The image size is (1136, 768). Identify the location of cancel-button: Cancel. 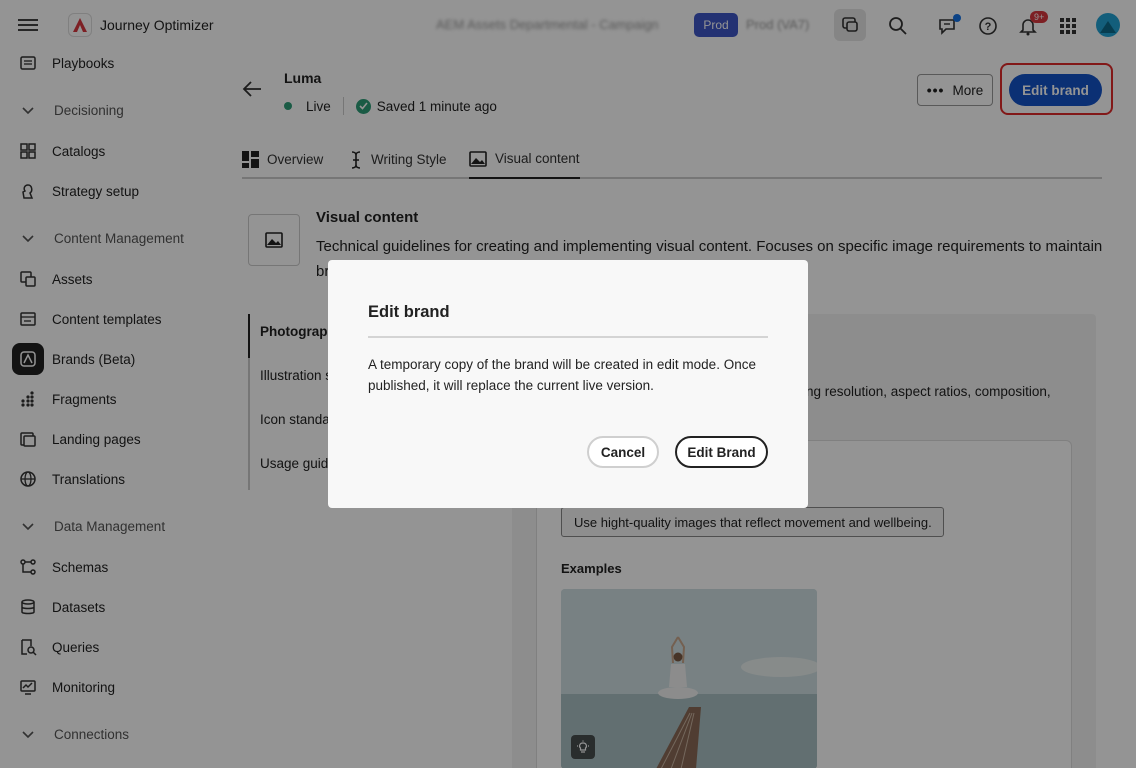
(623, 452).